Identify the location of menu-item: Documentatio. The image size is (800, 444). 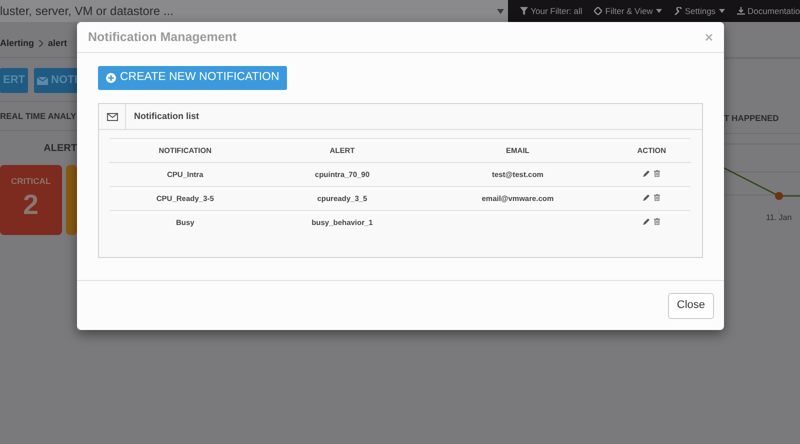
(768, 11).